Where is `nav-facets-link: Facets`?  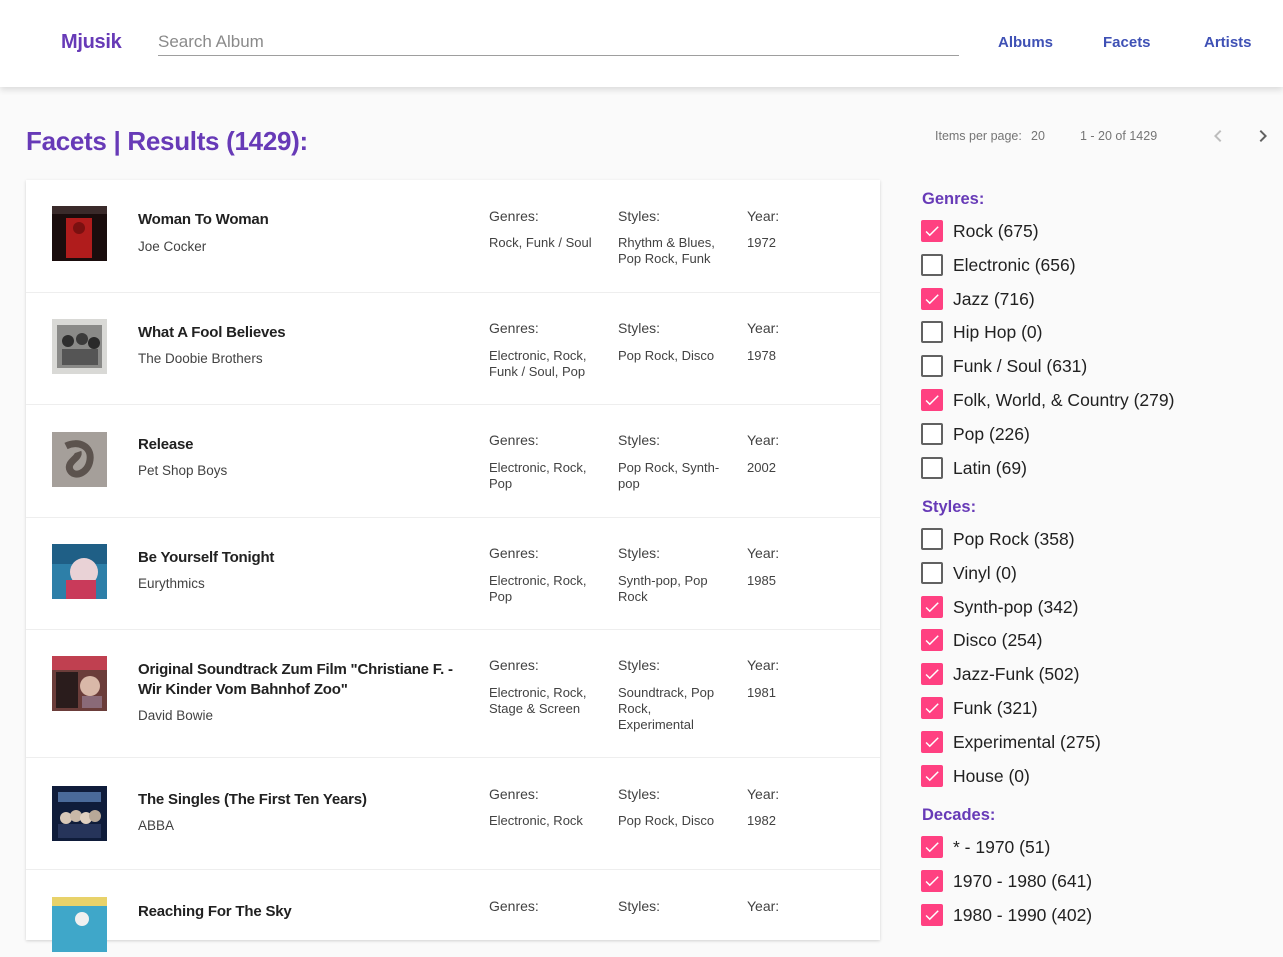 nav-facets-link: Facets is located at coordinates (1127, 42).